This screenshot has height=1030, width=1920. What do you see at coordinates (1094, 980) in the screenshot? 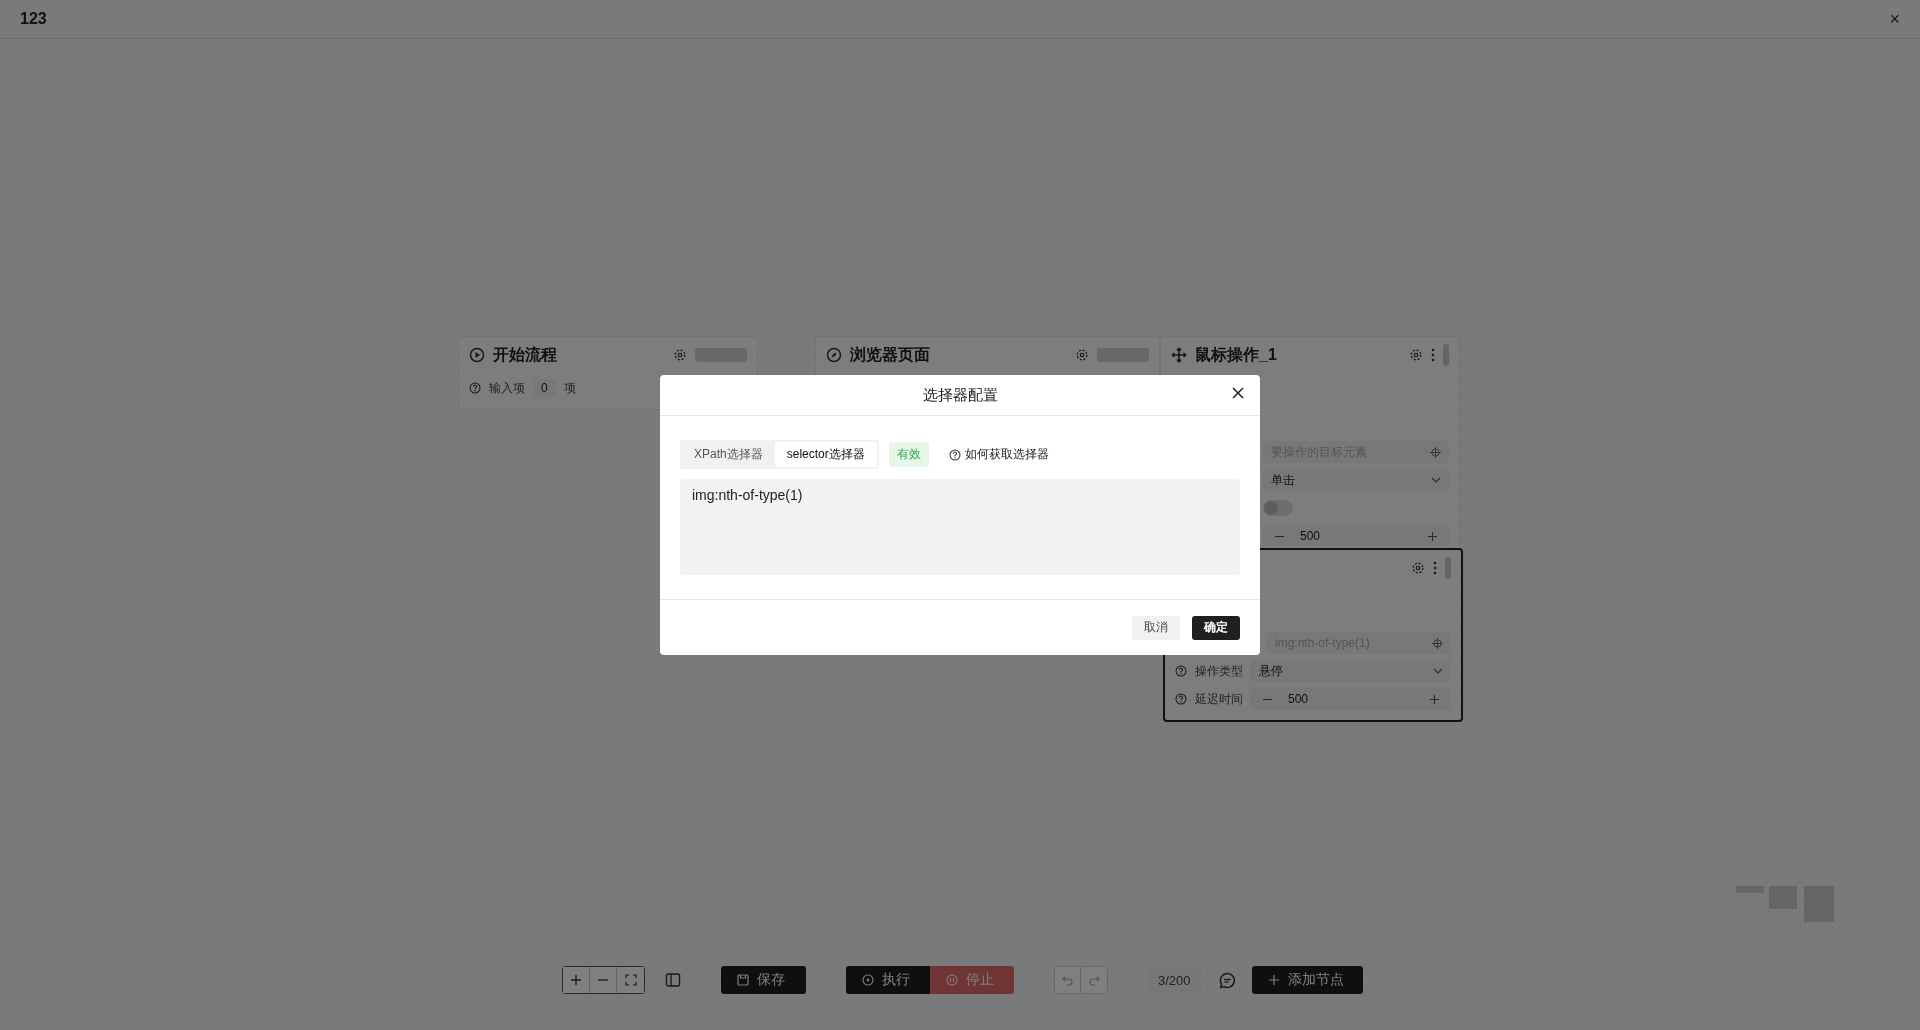
I see `redo-icon` at bounding box center [1094, 980].